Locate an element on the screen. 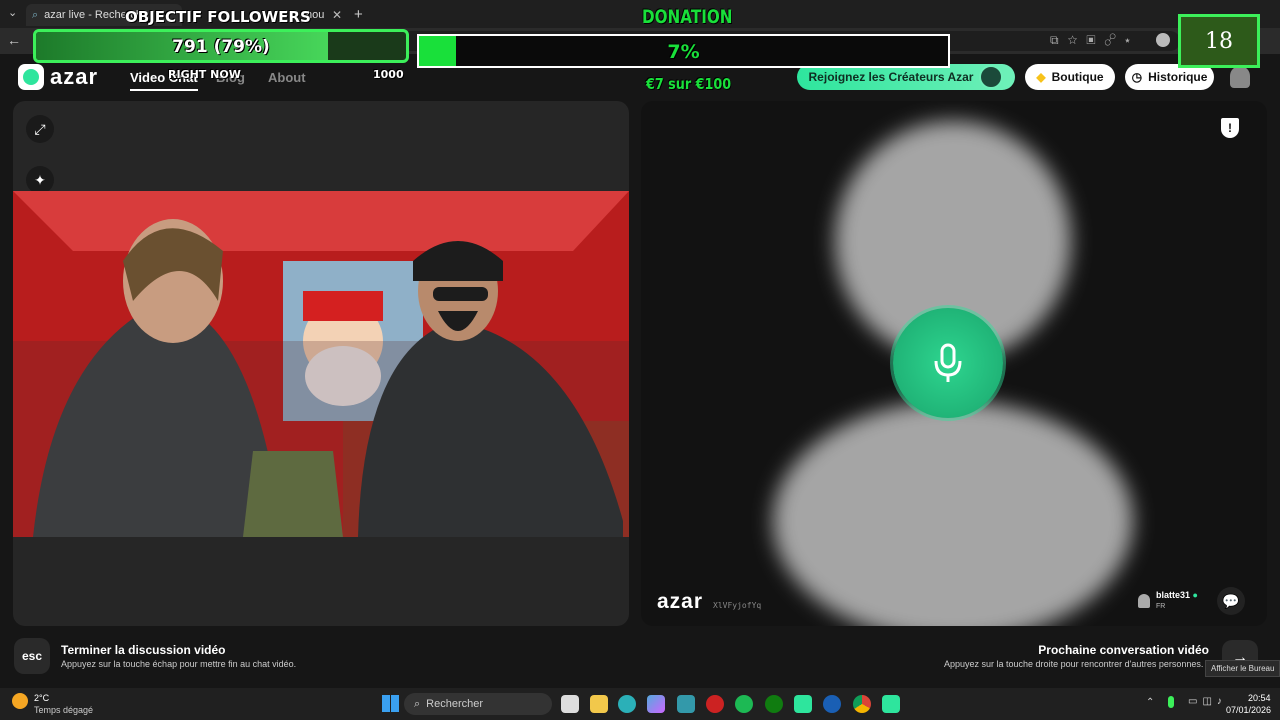  store-icon is located at coordinates (686, 704).